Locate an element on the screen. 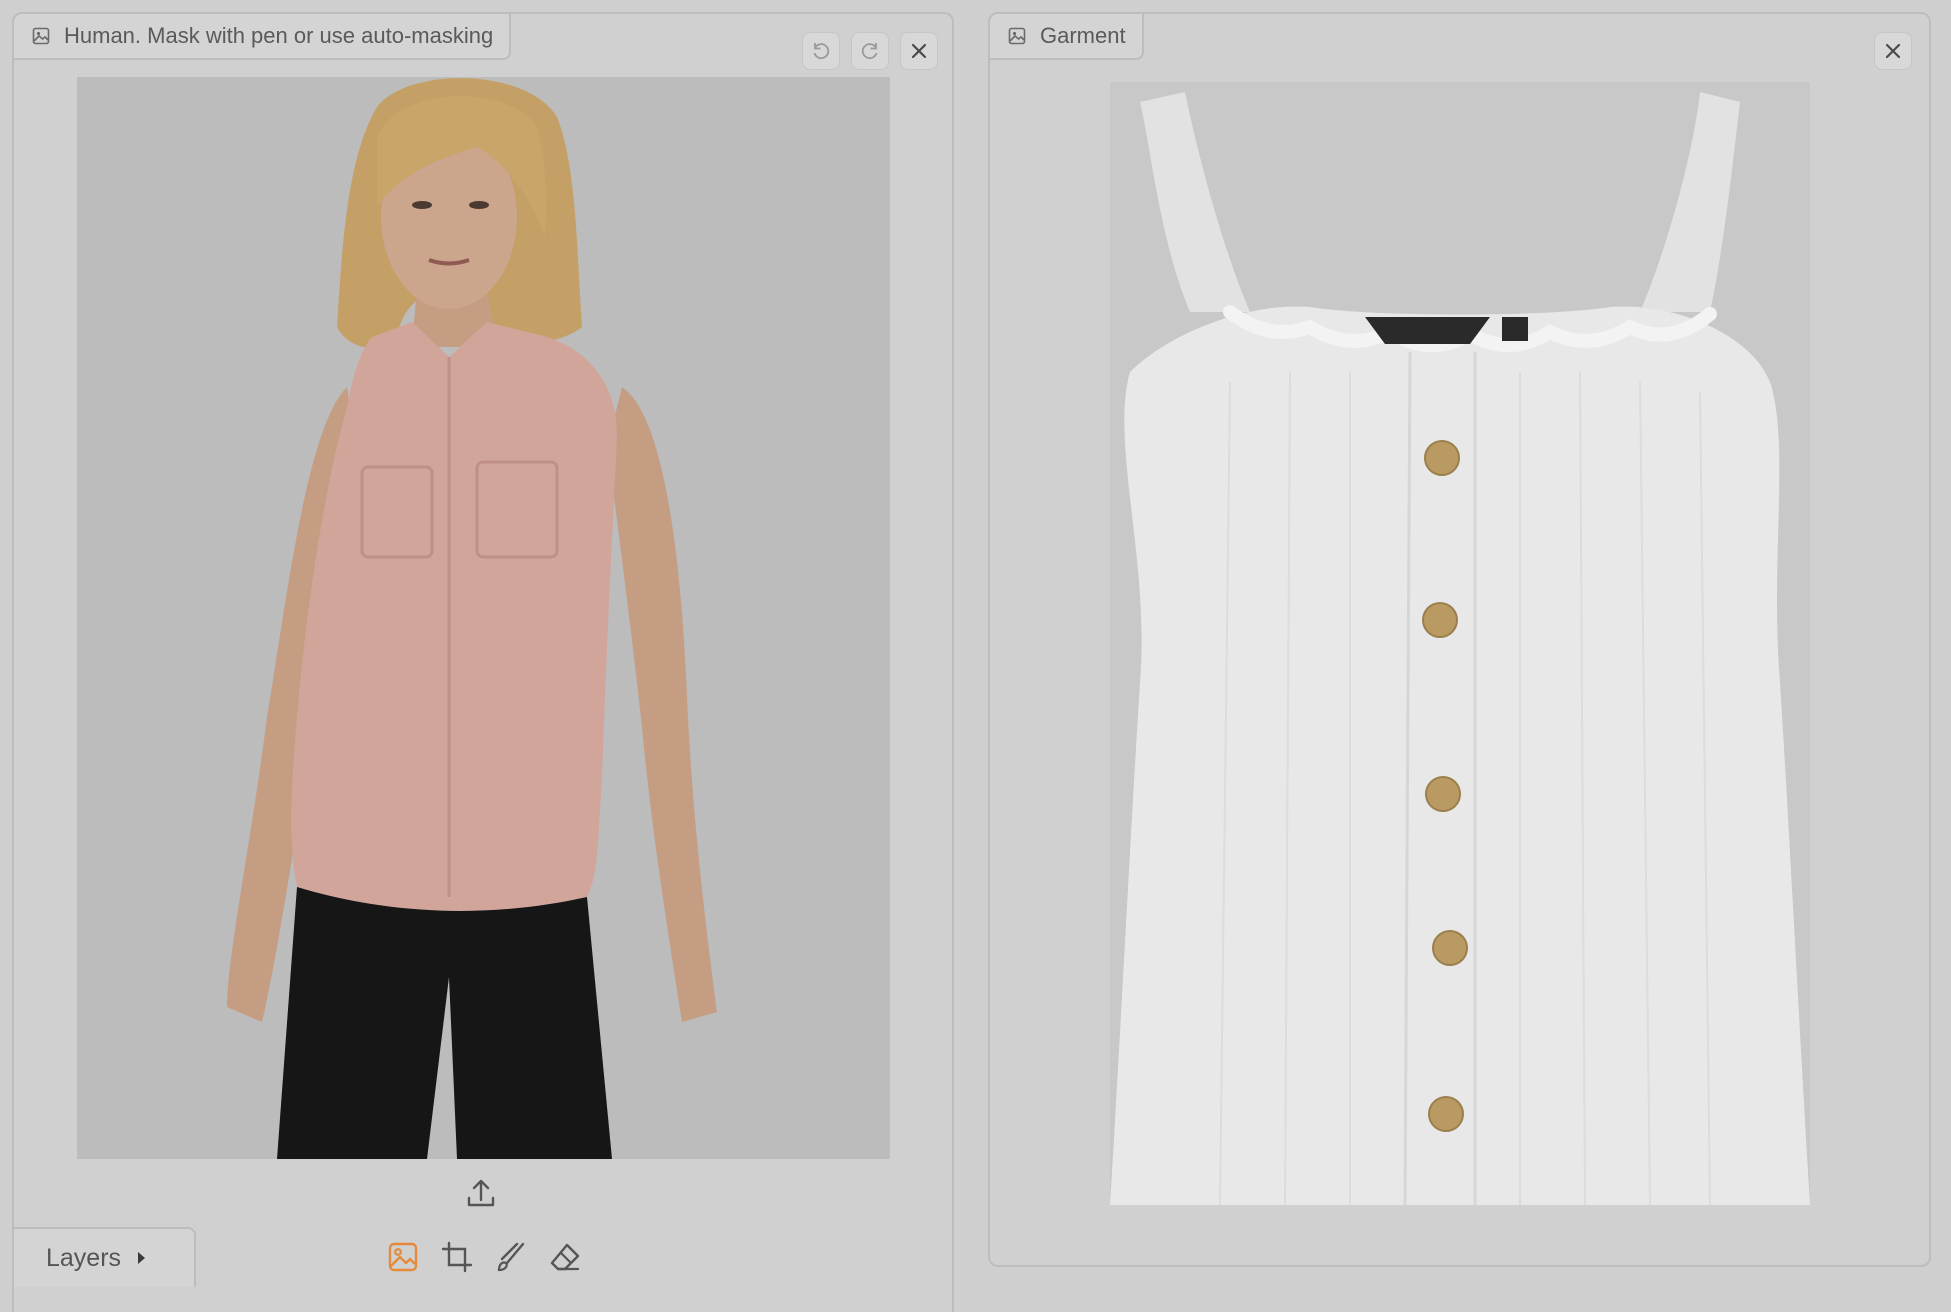 This screenshot has width=1951, height=1312. layers-toggle: Layers is located at coordinates (105, 1257).